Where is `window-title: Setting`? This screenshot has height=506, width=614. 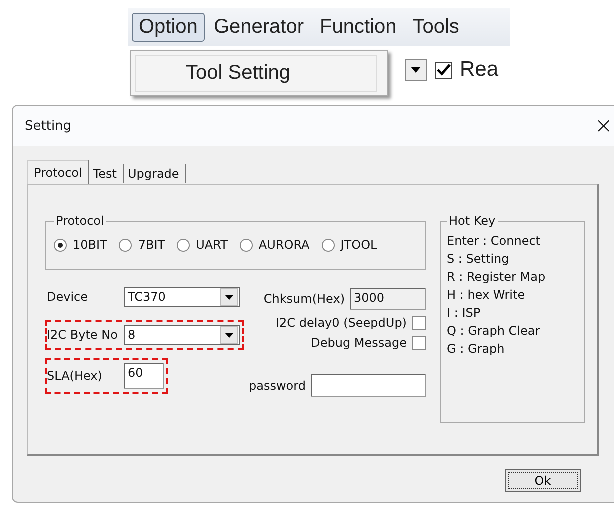 window-title: Setting is located at coordinates (48, 126).